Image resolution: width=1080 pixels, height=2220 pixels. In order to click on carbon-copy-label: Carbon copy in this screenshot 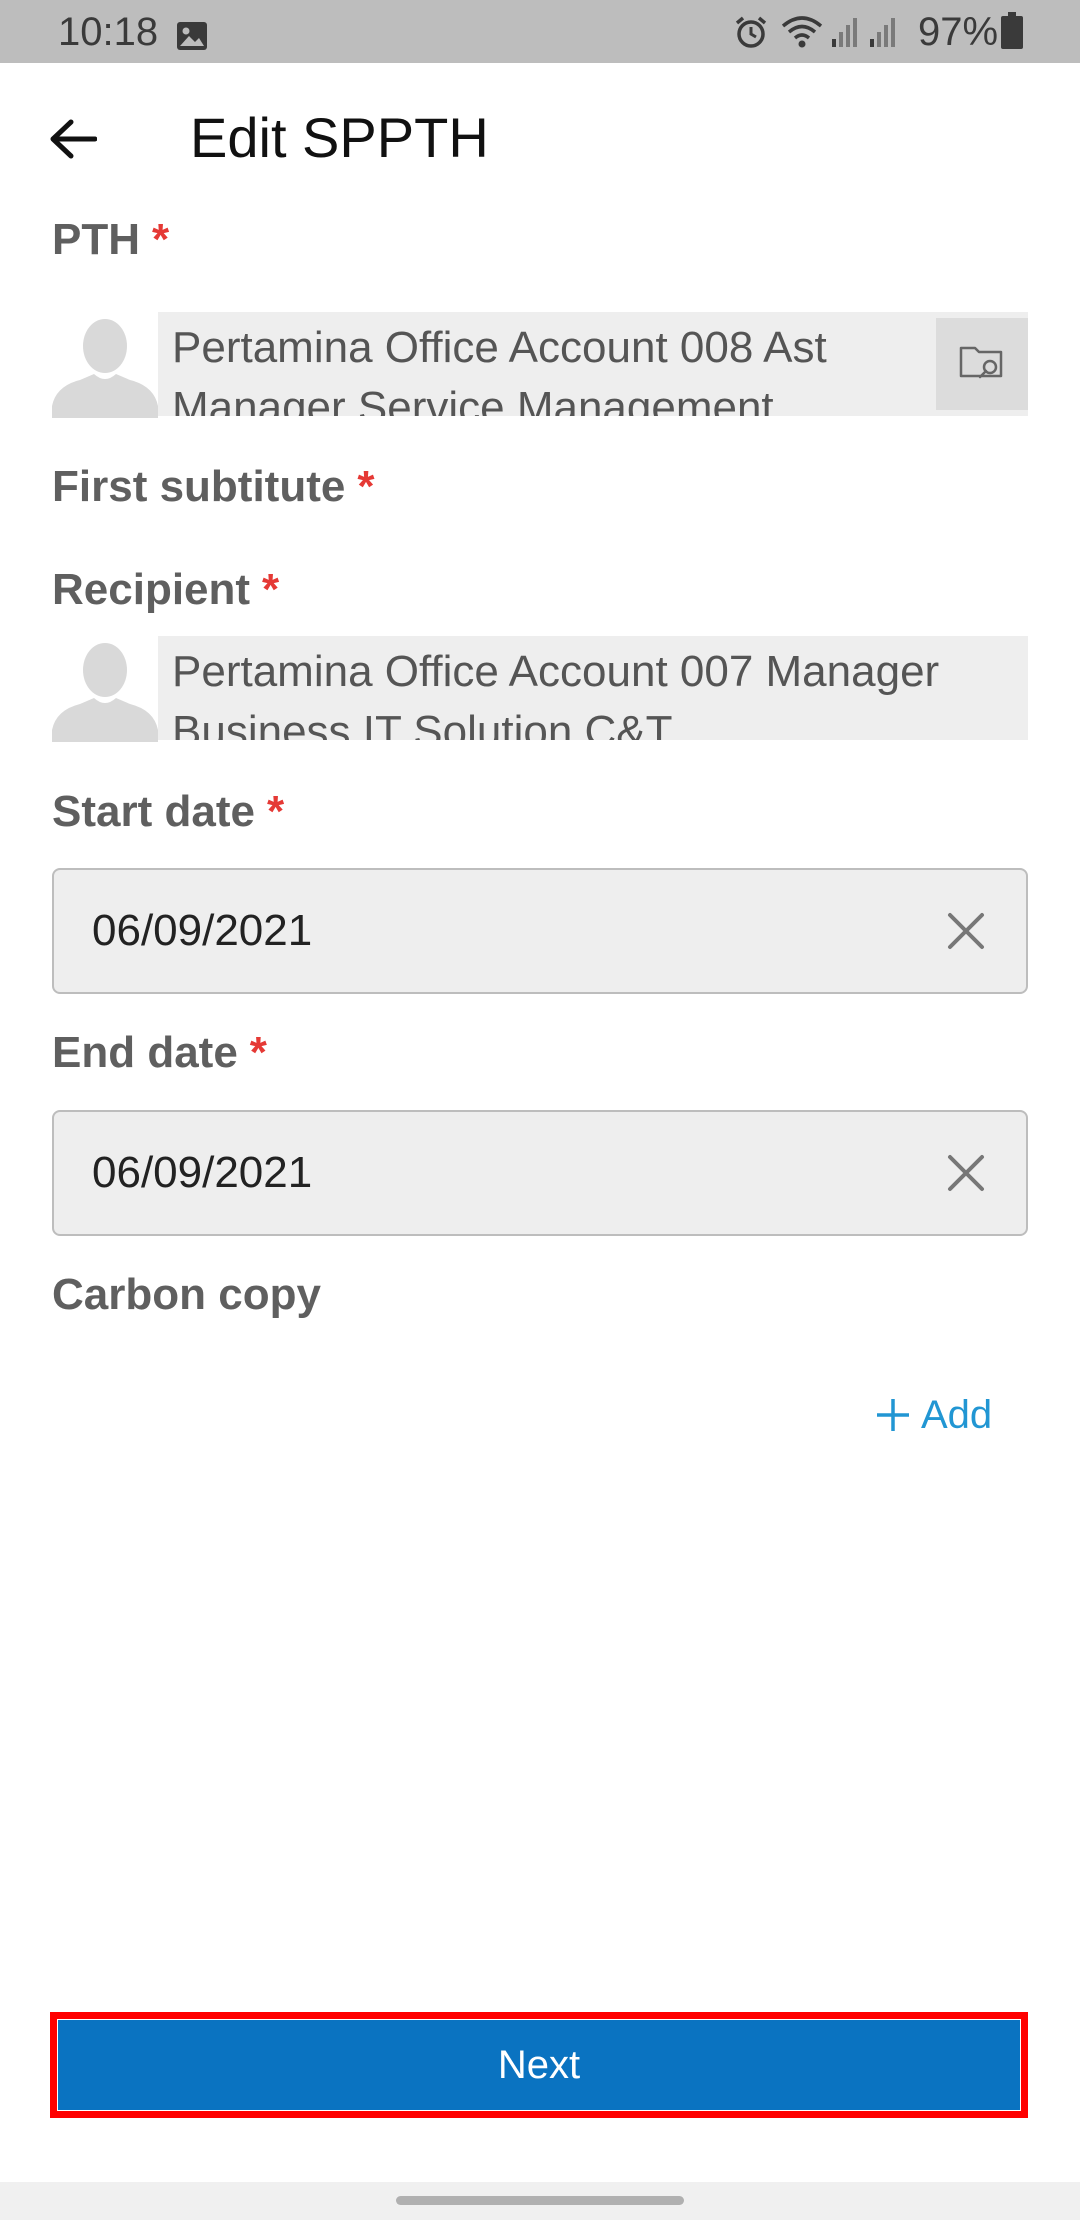, I will do `click(186, 1294)`.